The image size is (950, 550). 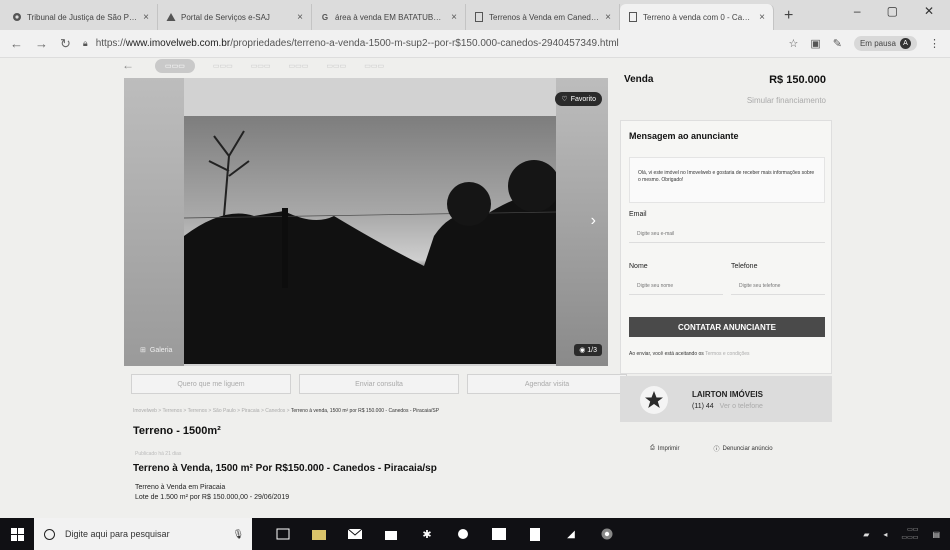 I want to click on tab-tjsp: Tribunal de Justiça de São Paulo ×, so click(x=81, y=17).